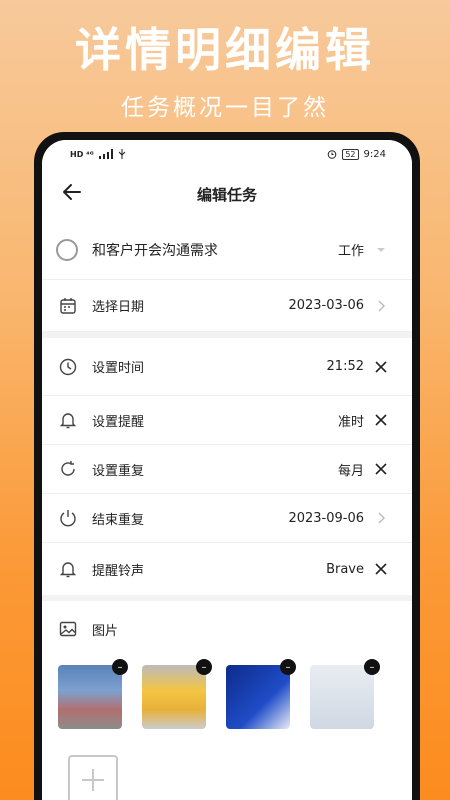 The width and height of the screenshot is (450, 800). I want to click on repeat-value: 每月, so click(351, 469).